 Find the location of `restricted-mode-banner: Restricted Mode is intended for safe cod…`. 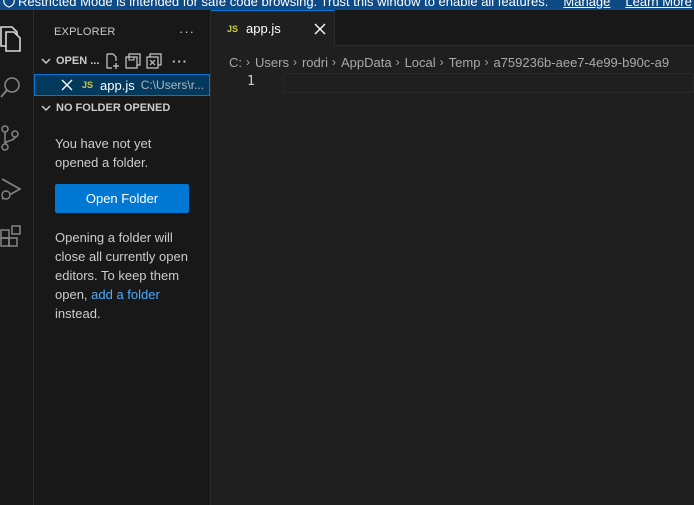

restricted-mode-banner: Restricted Mode is intended for safe cod… is located at coordinates (347, 5).